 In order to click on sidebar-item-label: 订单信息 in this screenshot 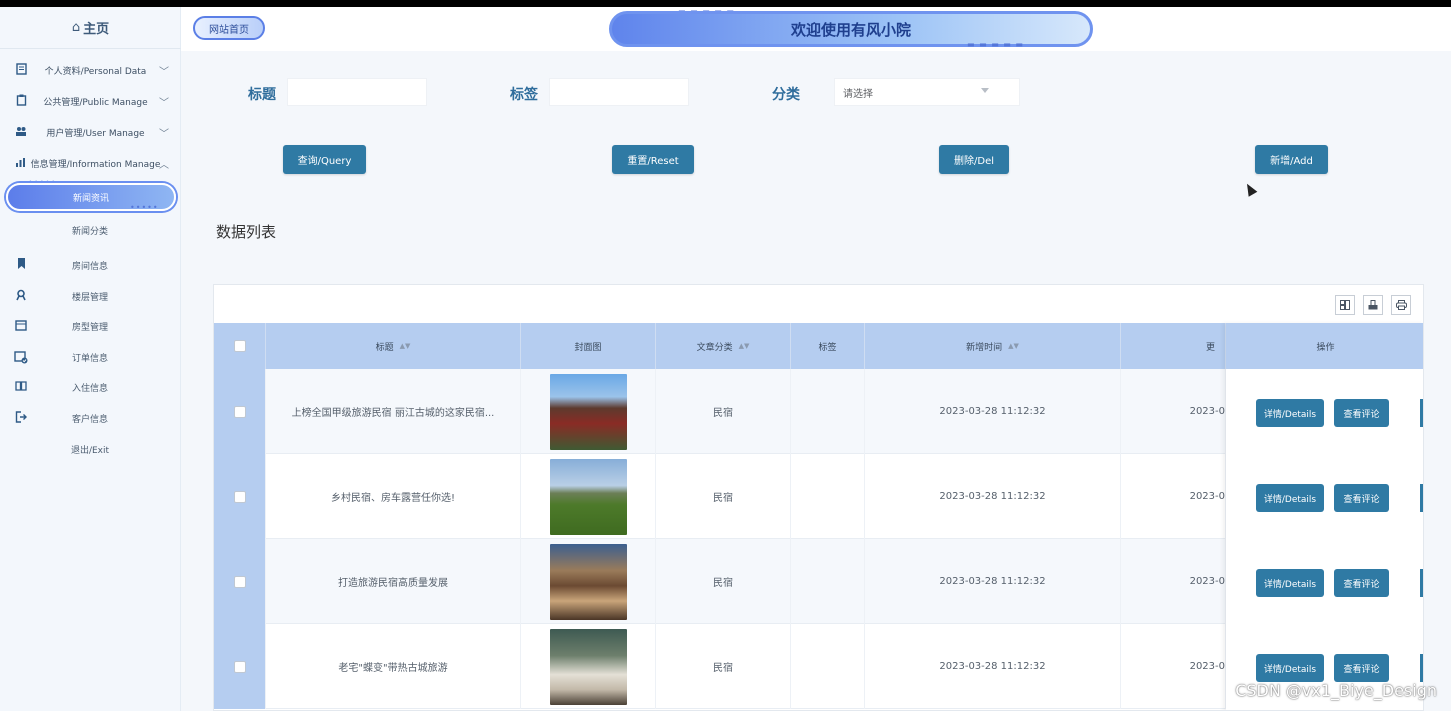, I will do `click(89, 358)`.